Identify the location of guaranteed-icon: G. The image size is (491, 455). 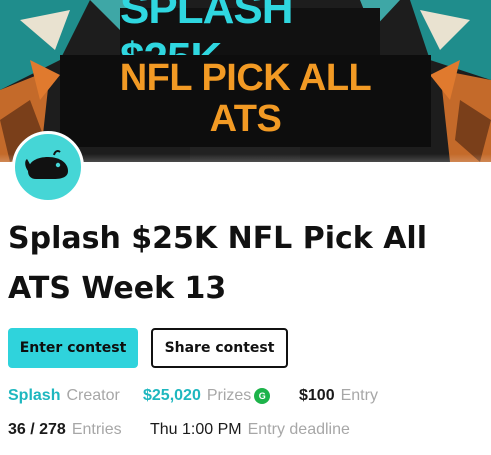
(262, 396).